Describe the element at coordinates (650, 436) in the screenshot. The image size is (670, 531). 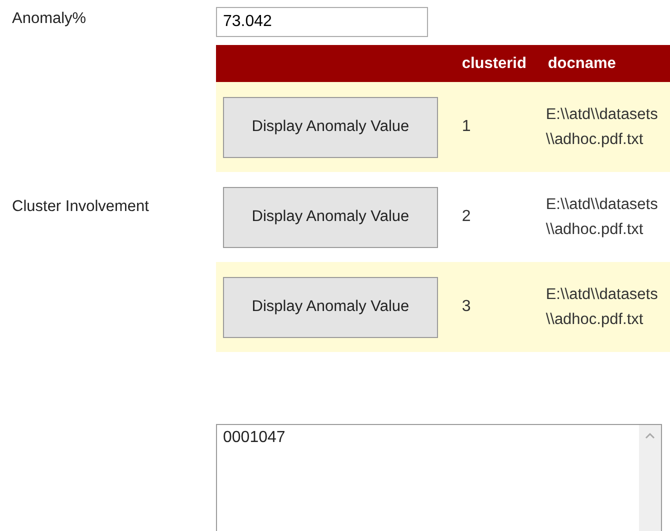
I see `scroll-up-icon` at that location.